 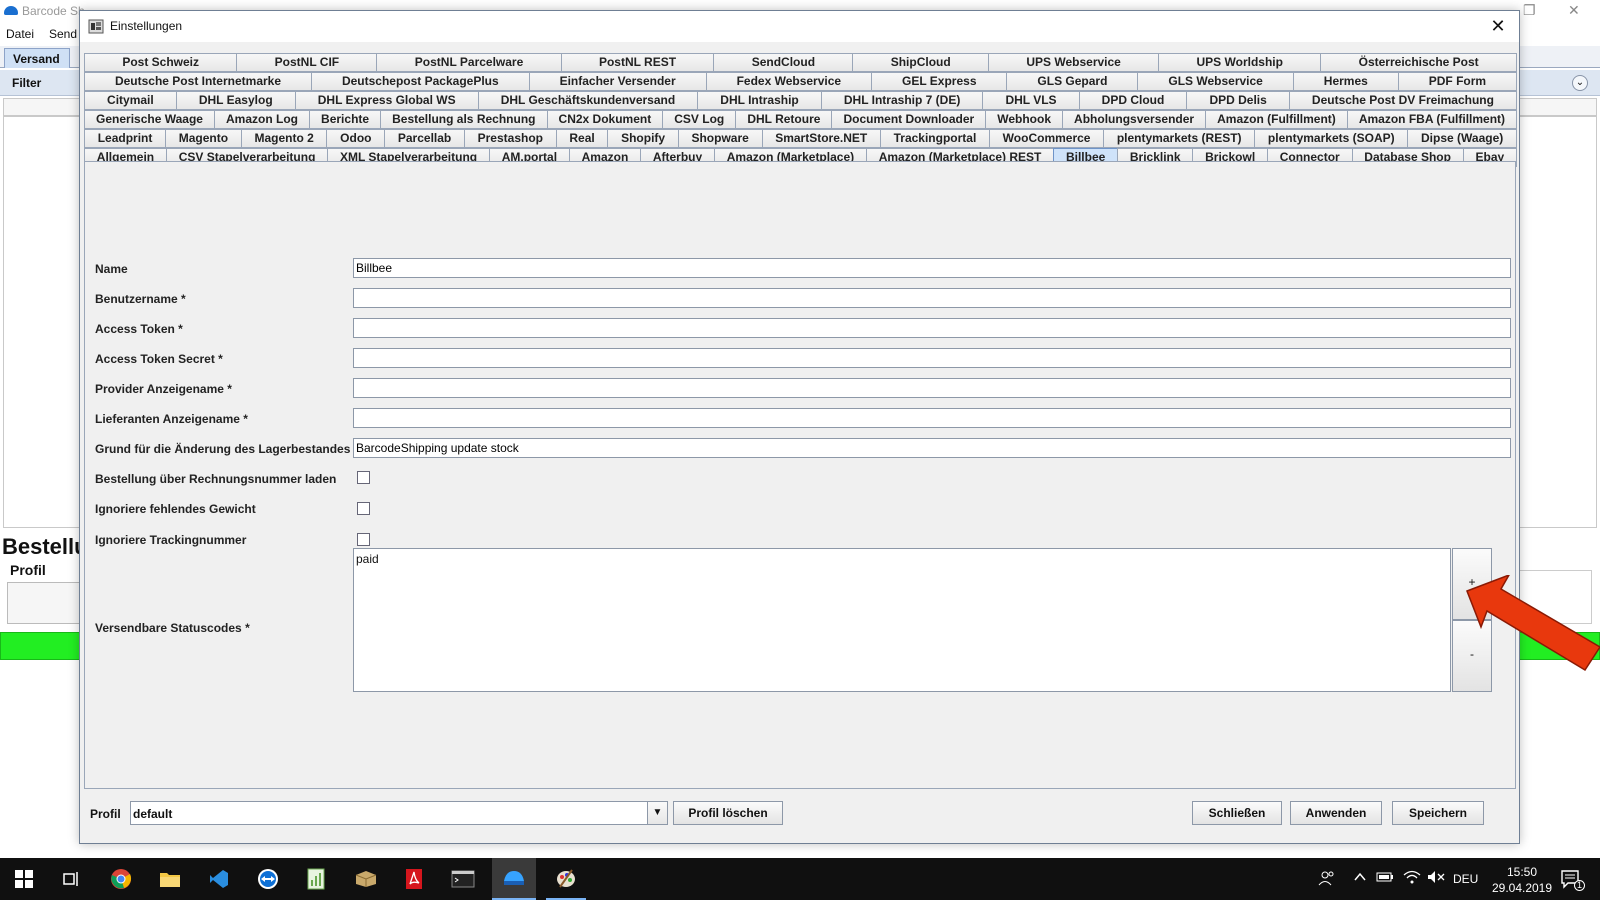 I want to click on paint-icon, so click(x=566, y=879).